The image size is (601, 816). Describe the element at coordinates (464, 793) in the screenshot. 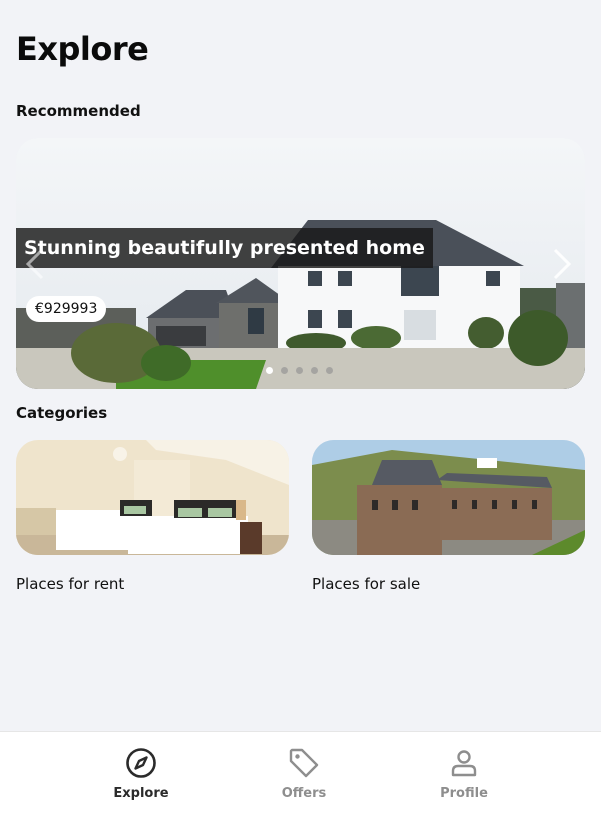

I see `nav-label-profile: Profile` at that location.